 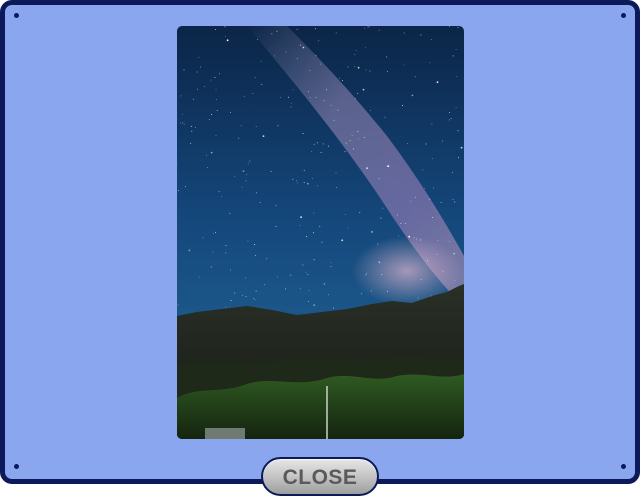 I want to click on close-button: CLOSE, so click(x=320, y=476).